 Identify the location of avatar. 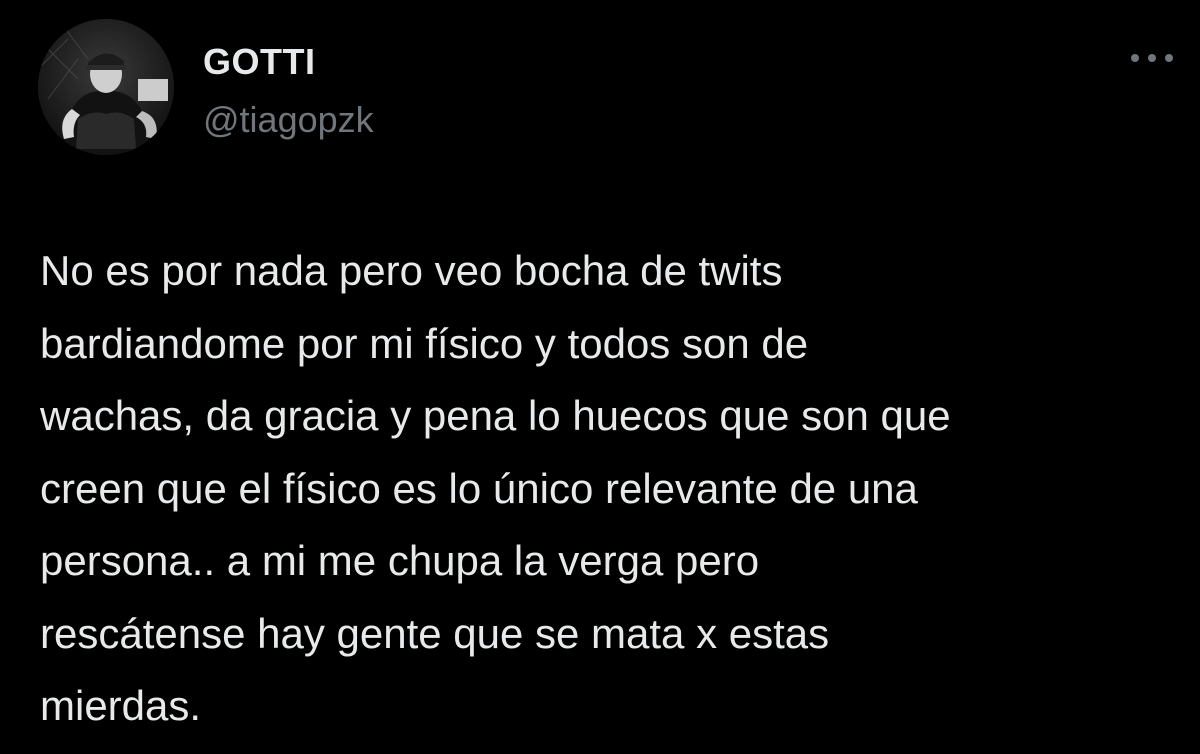
(106, 87).